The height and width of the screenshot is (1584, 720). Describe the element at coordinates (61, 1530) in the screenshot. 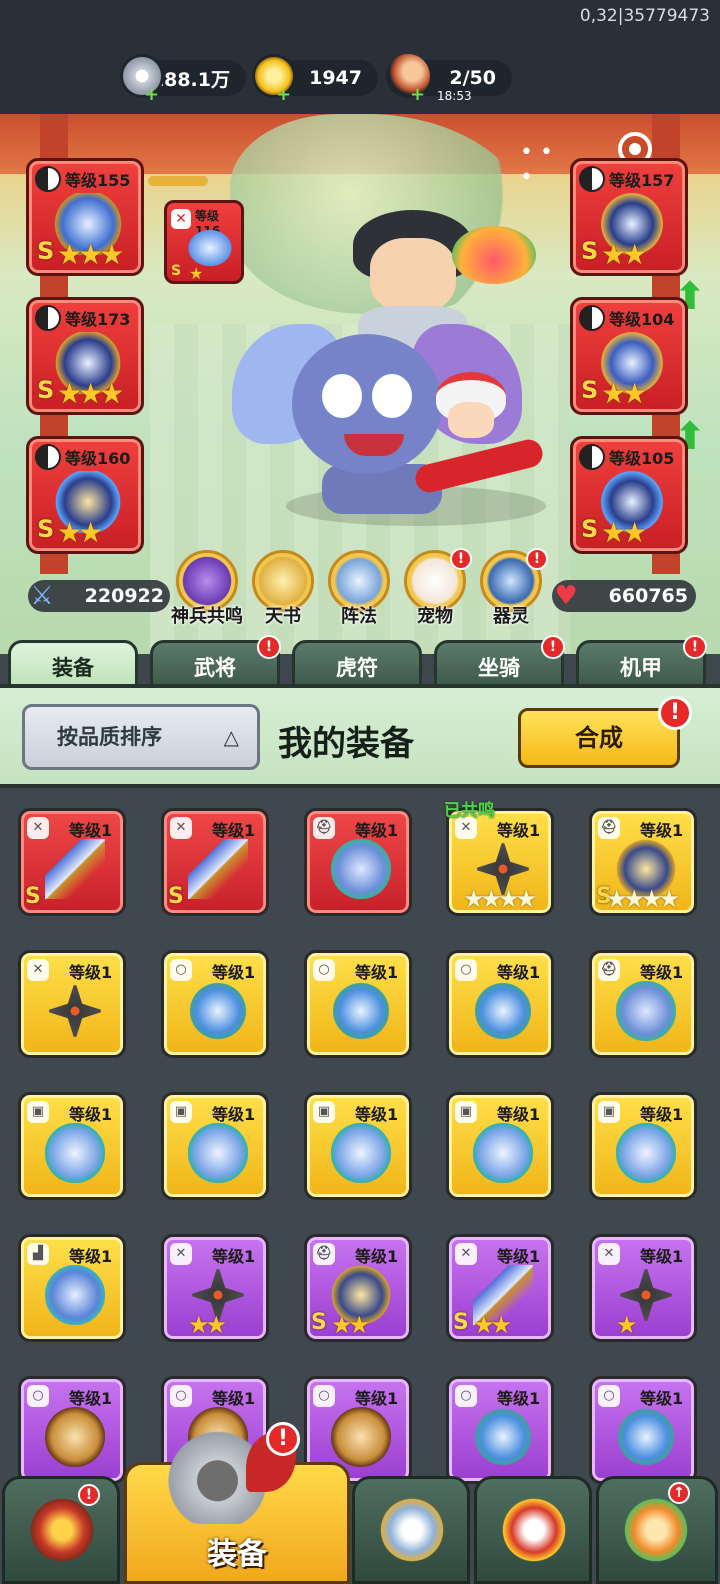

I see `nav-city-button` at that location.